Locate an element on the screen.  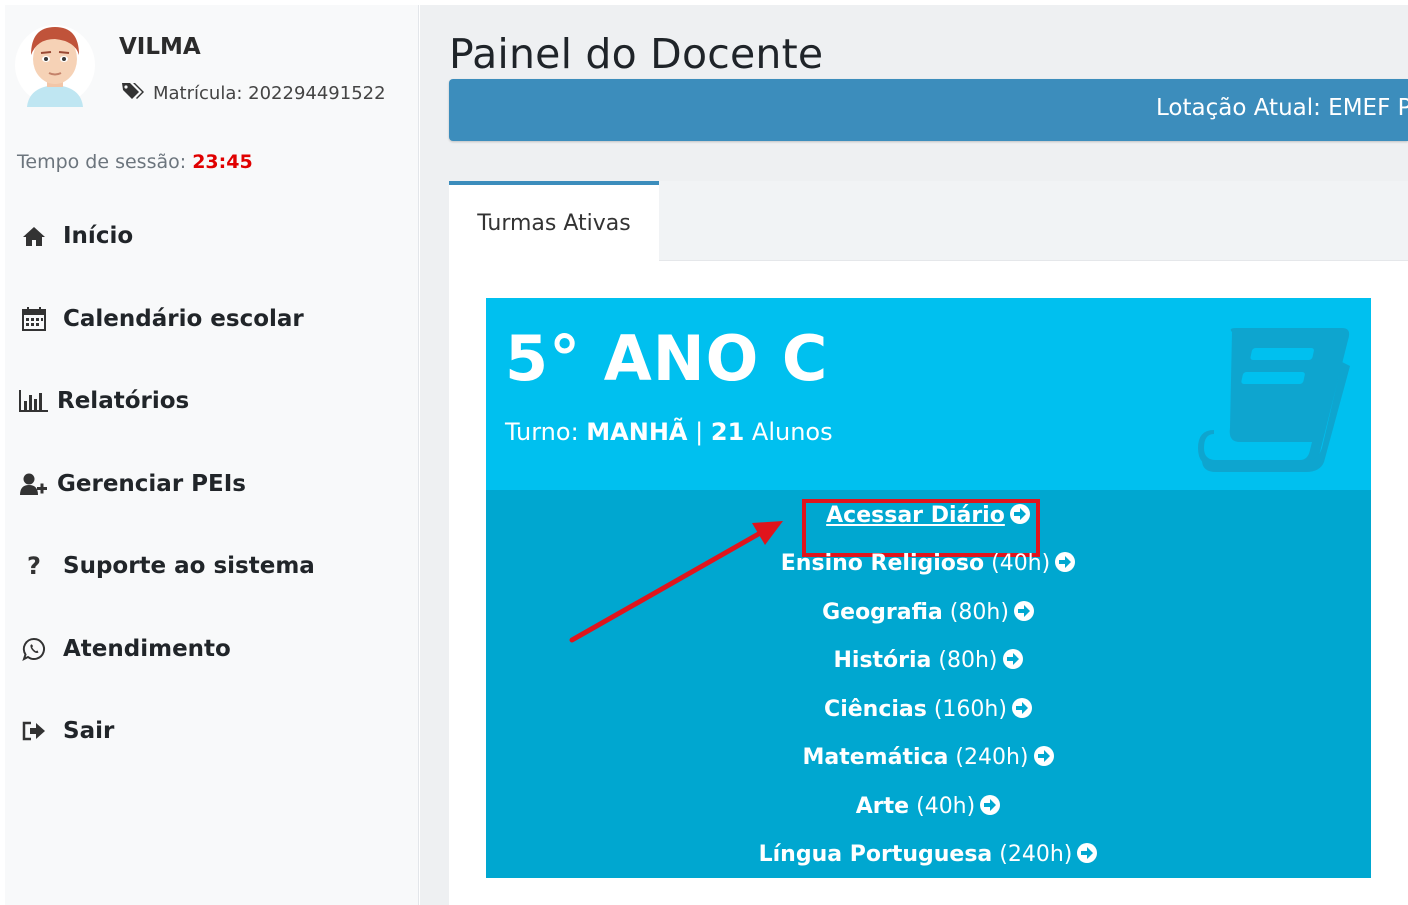
avatar is located at coordinates (55, 63).